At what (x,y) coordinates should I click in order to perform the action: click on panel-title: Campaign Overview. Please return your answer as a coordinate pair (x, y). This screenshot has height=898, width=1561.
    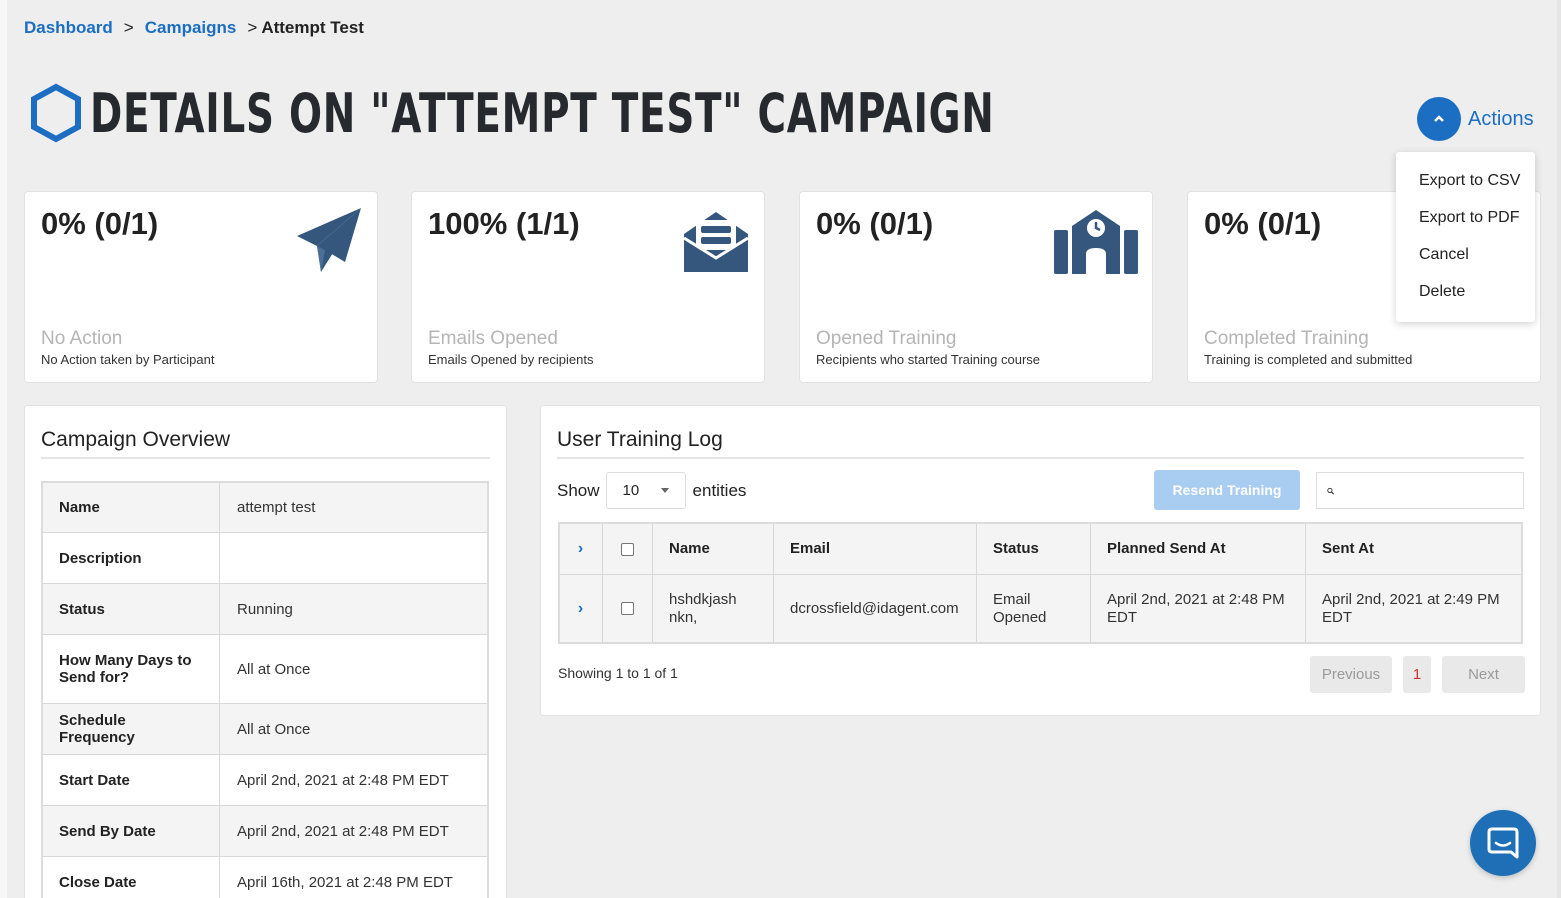
    Looking at the image, I should click on (136, 439).